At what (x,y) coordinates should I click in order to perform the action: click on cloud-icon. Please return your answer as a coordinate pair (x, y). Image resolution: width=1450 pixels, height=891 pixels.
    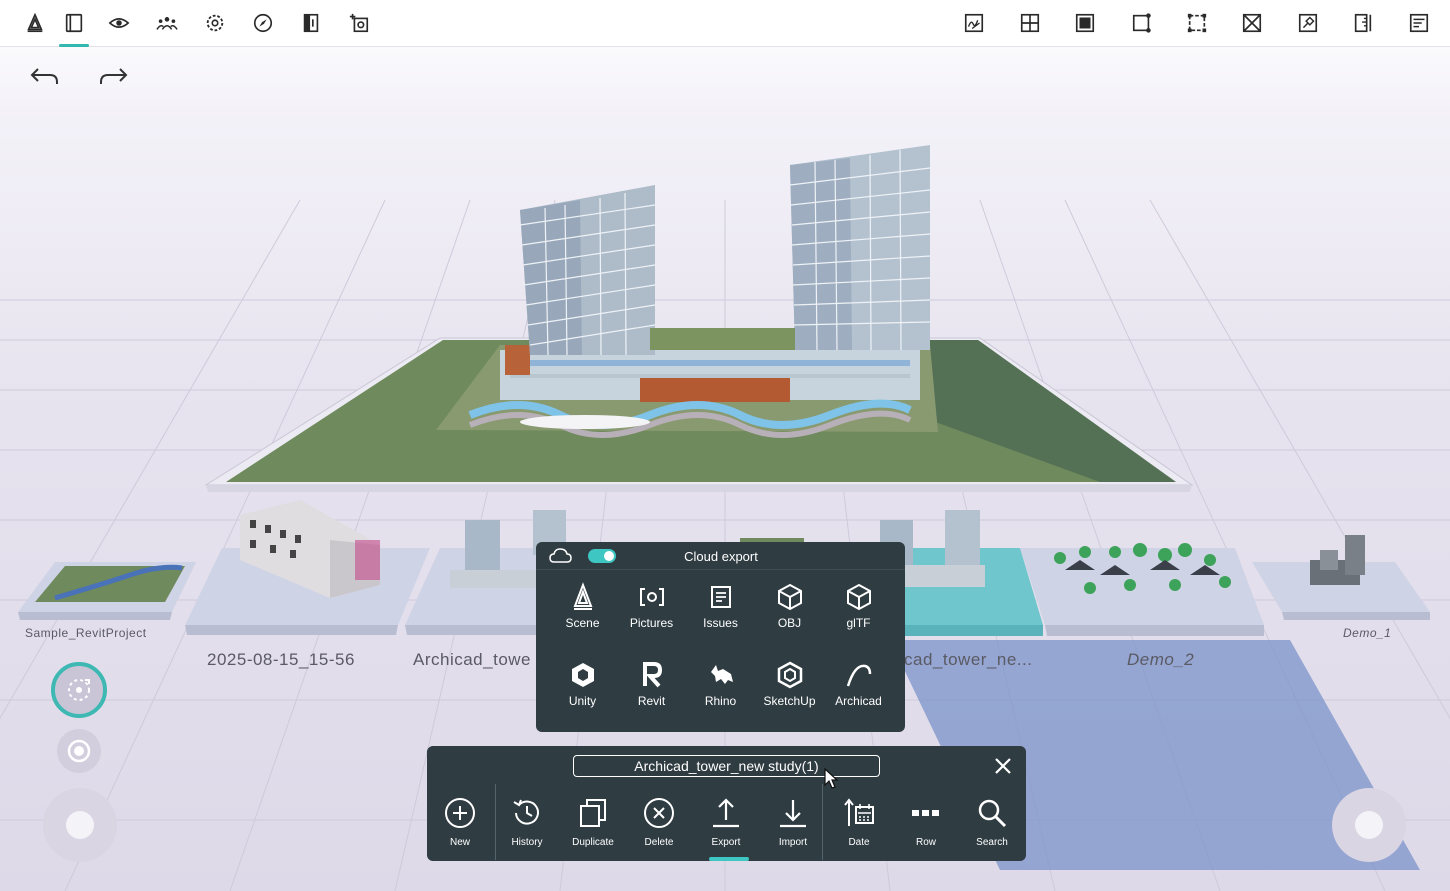
    Looking at the image, I should click on (560, 555).